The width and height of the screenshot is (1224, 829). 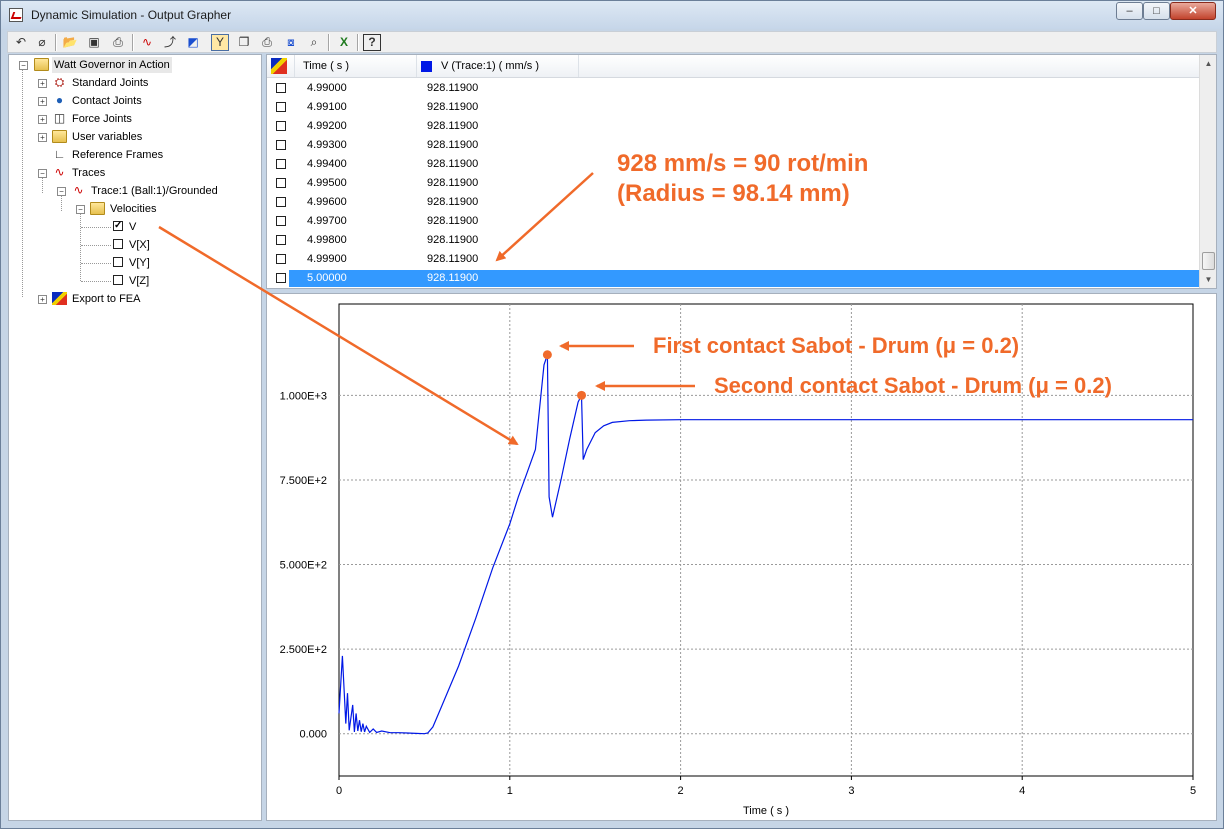 What do you see at coordinates (42, 42) in the screenshot?
I see `eraser-icon: ⌀` at bounding box center [42, 42].